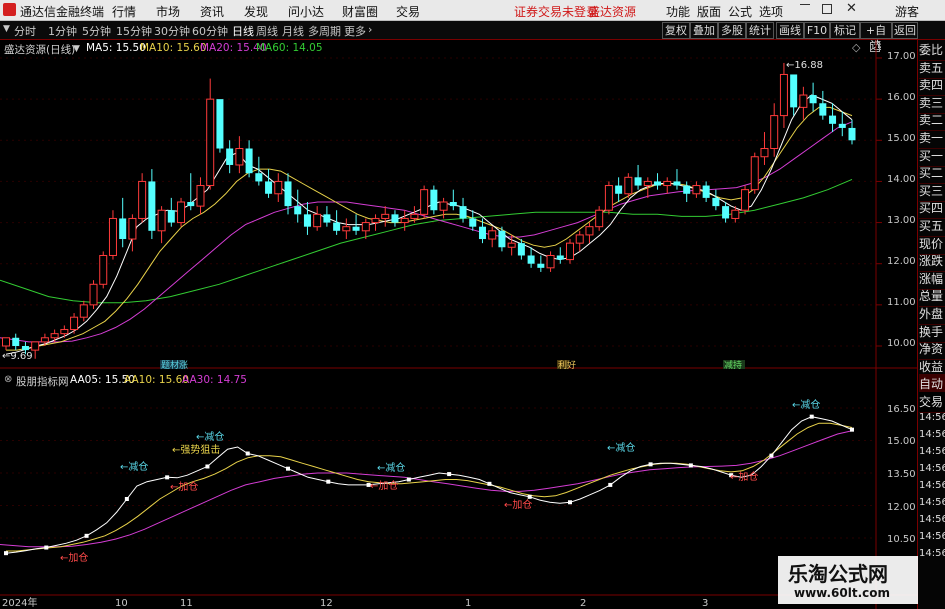  Describe the element at coordinates (901, 138) in the screenshot. I see `y-tick-15: 15.00` at that location.